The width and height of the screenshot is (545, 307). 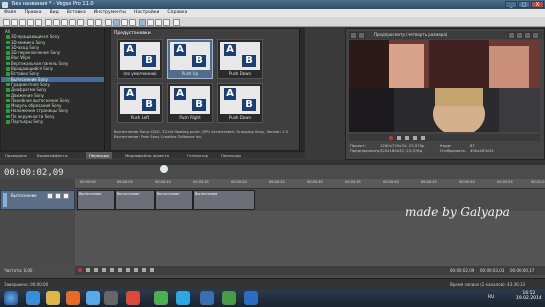 What do you see at coordinates (16, 155) in the screenshot?
I see `tab-explorer: Проводник` at bounding box center [16, 155].